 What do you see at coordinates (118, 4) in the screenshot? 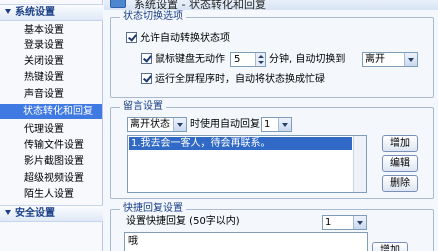
I see `settings-icon` at bounding box center [118, 4].